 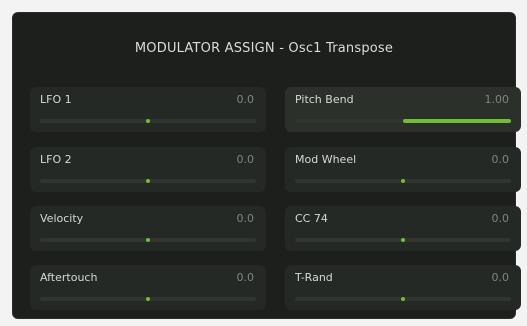 I want to click on mod-slot-value: 1.00, so click(x=497, y=99).